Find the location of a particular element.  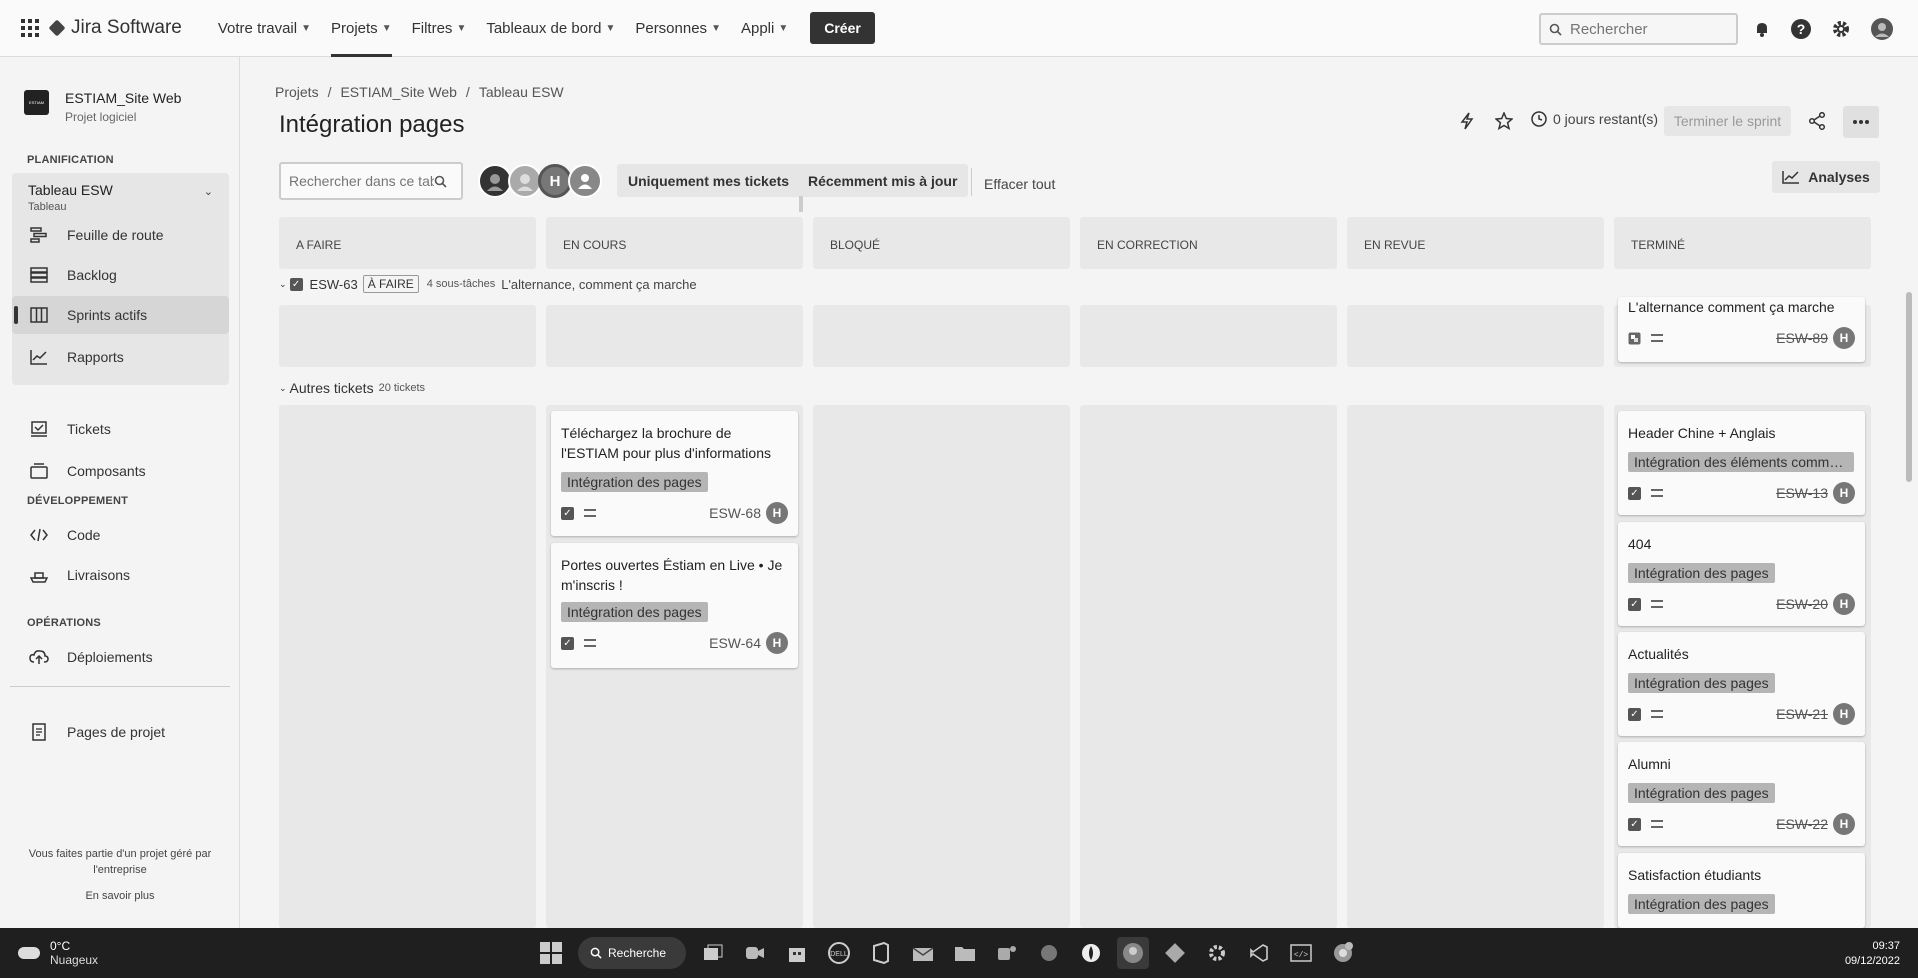

sidebar-item-active-sprints: Sprints actifs is located at coordinates (120, 315).